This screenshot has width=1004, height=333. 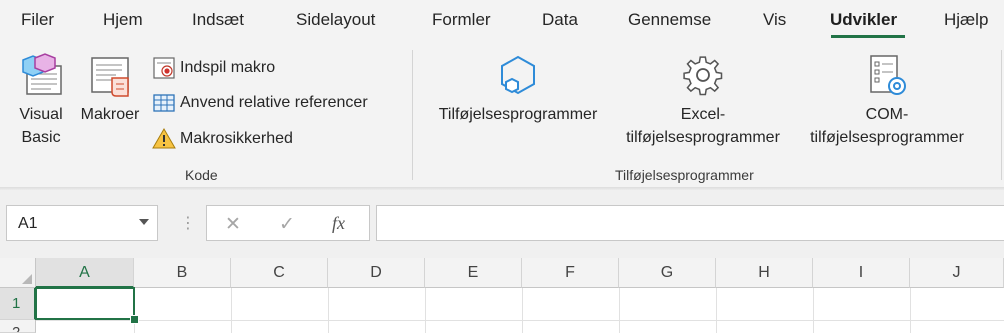 What do you see at coordinates (41, 100) in the screenshot?
I see `visual-basic-button: Visual Basic` at bounding box center [41, 100].